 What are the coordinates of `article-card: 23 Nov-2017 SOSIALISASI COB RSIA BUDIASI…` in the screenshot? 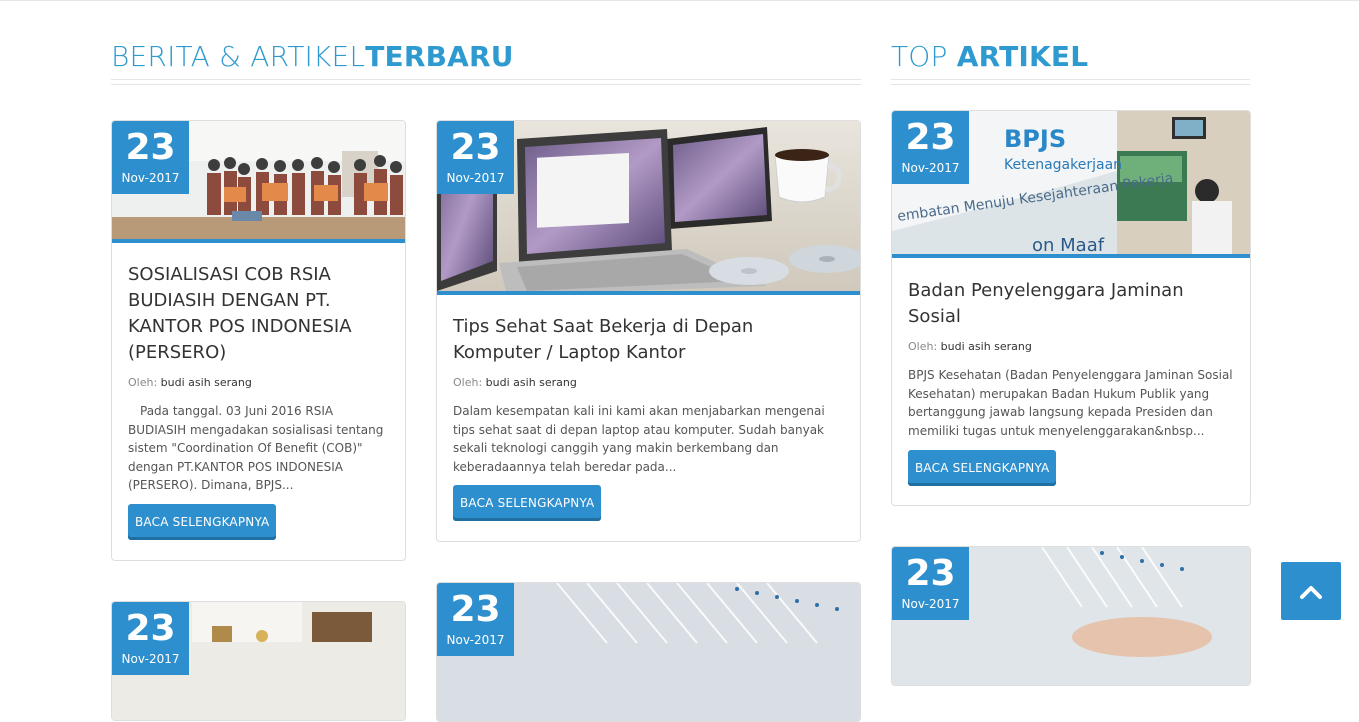 It's located at (258, 340).